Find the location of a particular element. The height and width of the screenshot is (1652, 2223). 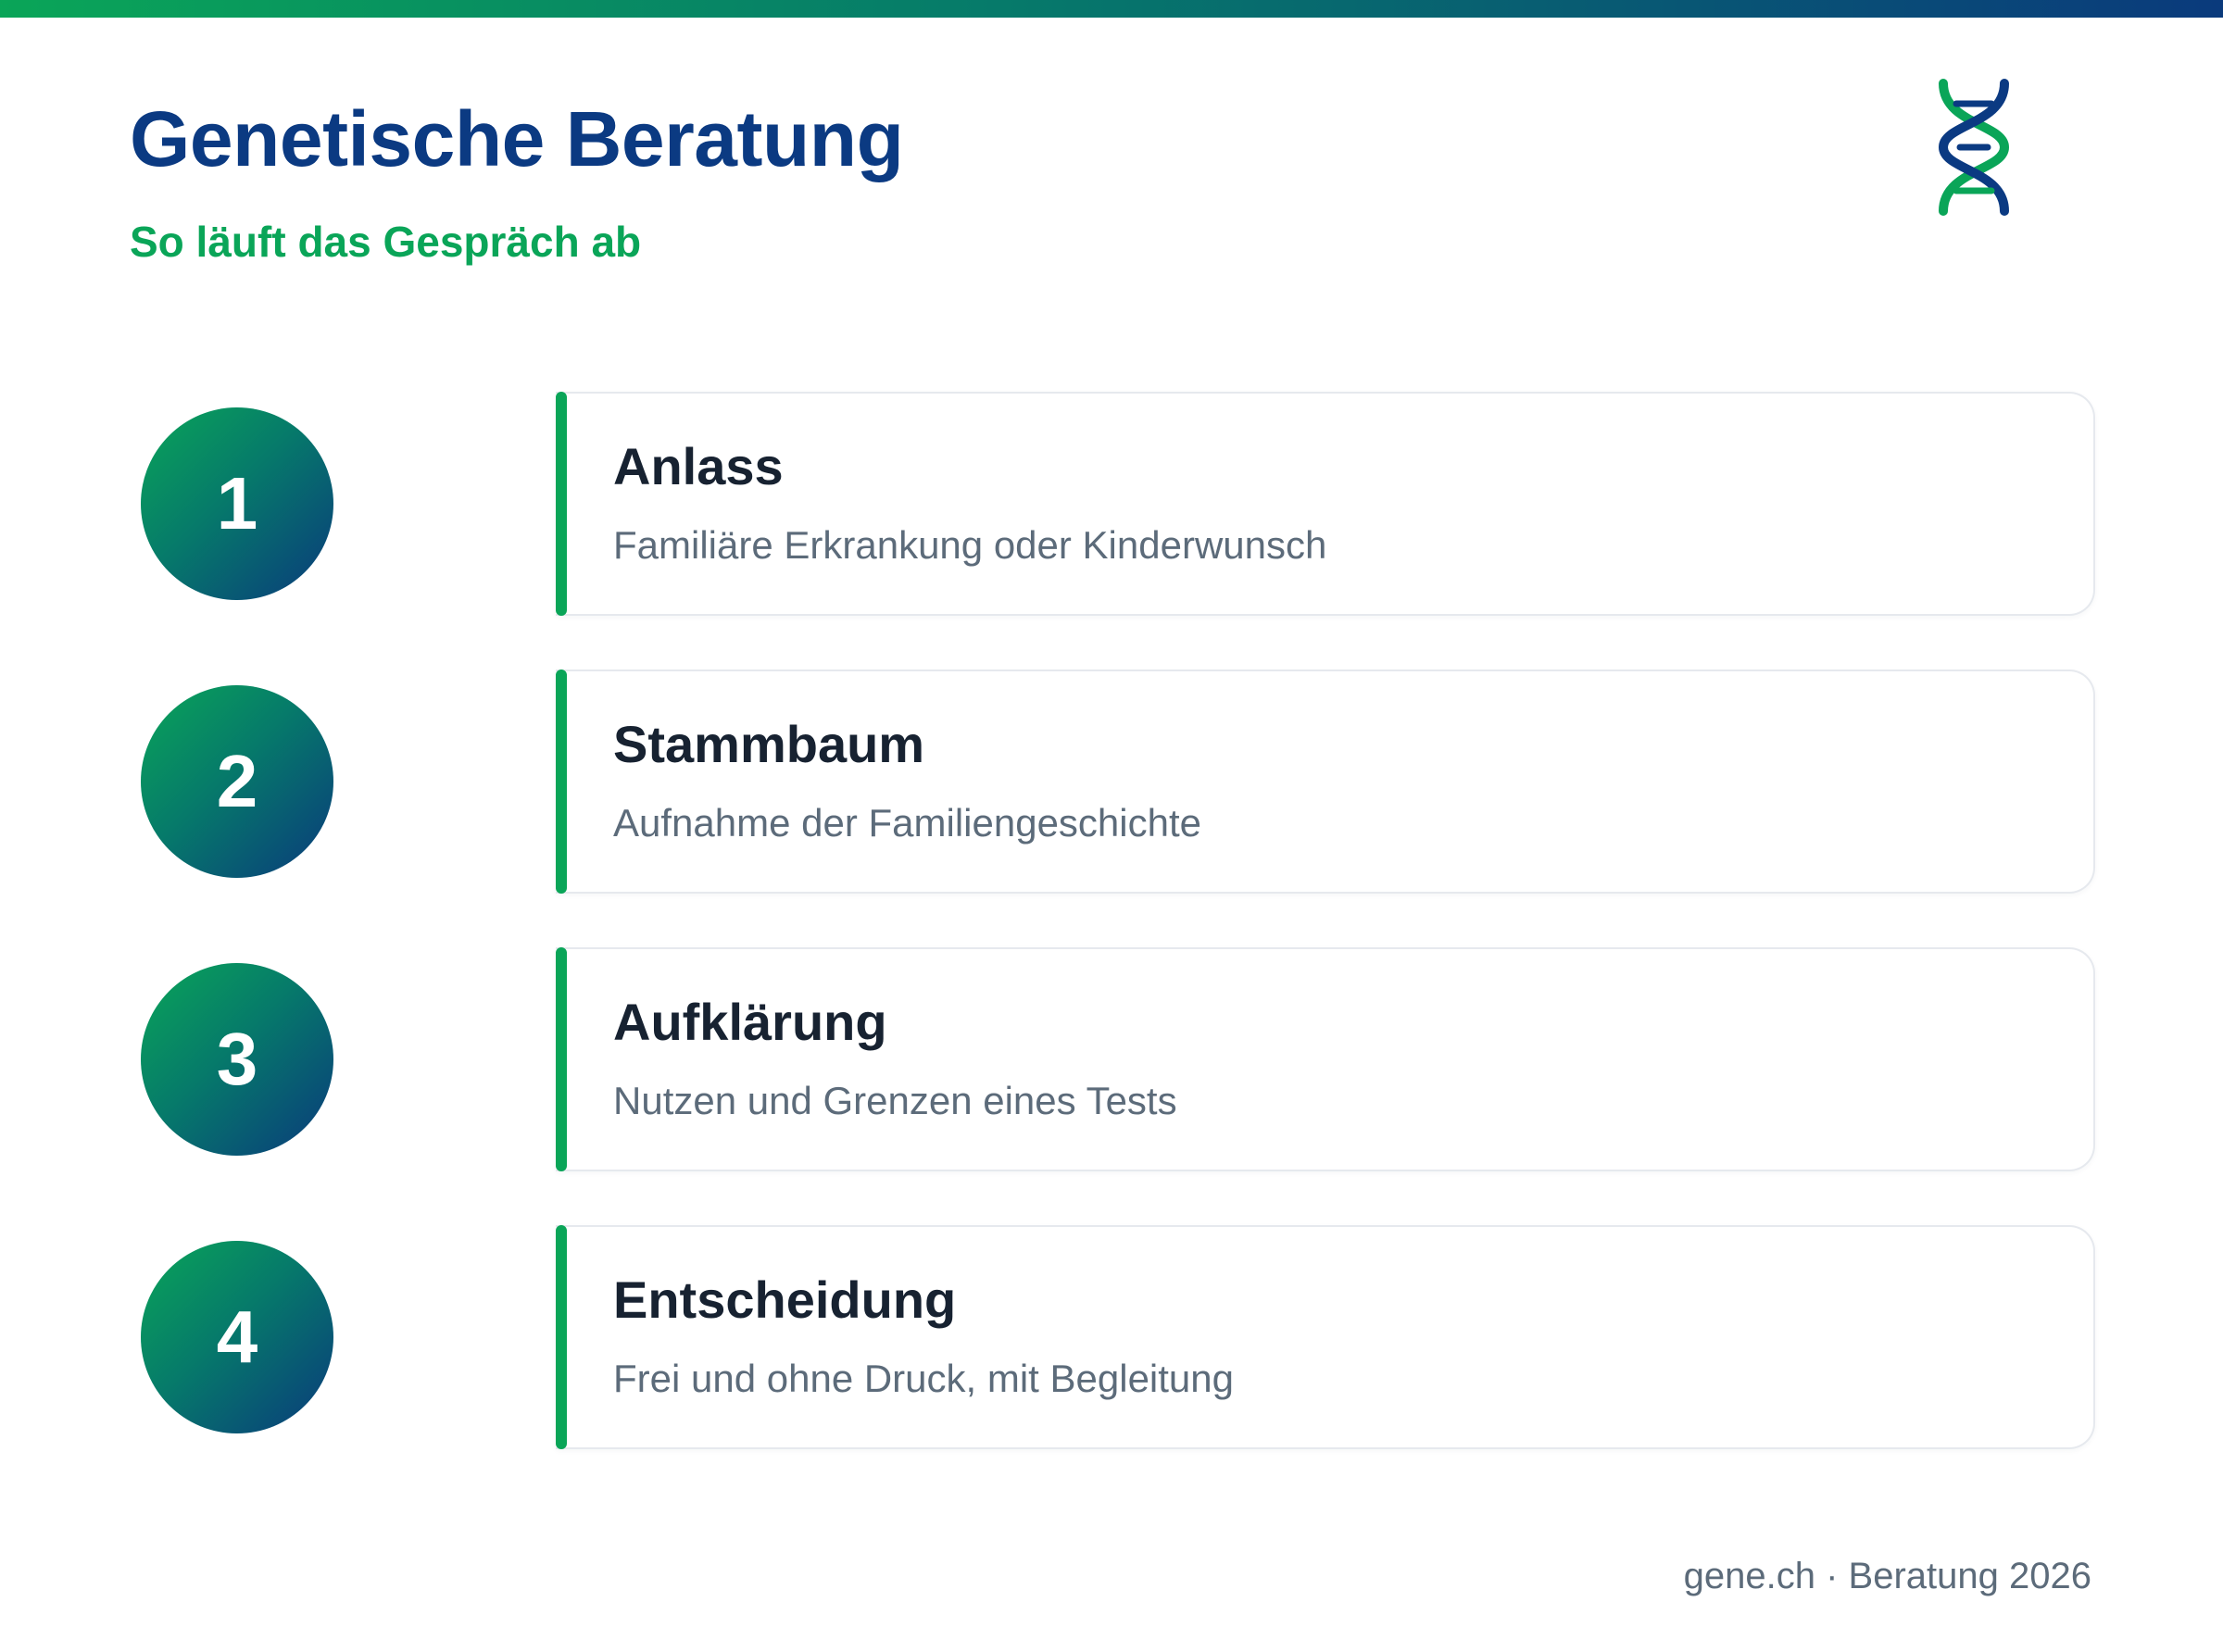

step-title: Entscheidung is located at coordinates (785, 1299).